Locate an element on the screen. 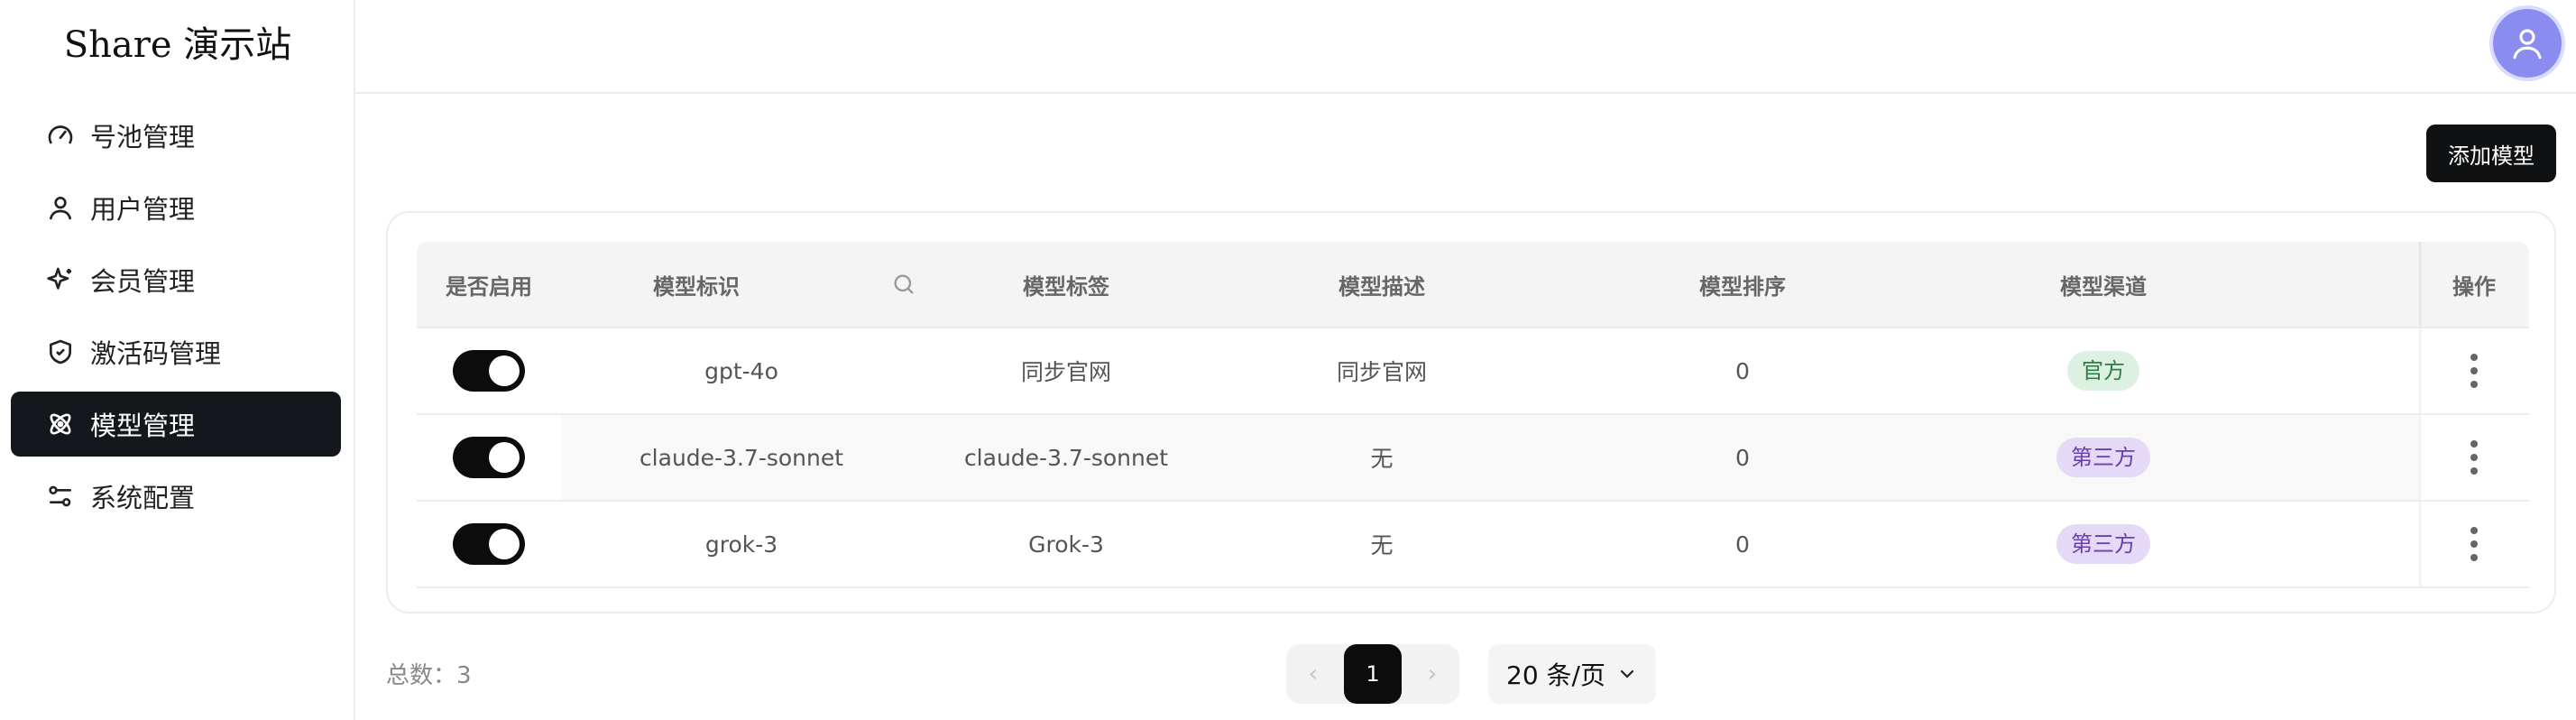 Image resolution: width=2576 pixels, height=720 pixels. model-label-cell: Grok-3 is located at coordinates (1066, 544).